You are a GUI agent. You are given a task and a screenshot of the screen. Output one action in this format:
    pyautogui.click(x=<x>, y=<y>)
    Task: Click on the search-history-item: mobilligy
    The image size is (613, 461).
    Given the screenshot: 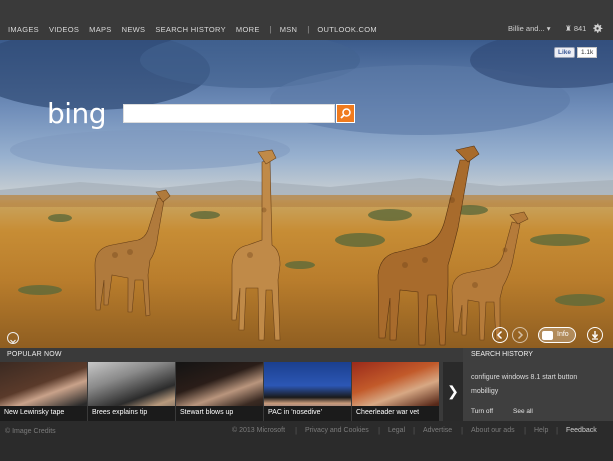 What is the action you would take?
    pyautogui.click(x=484, y=391)
    